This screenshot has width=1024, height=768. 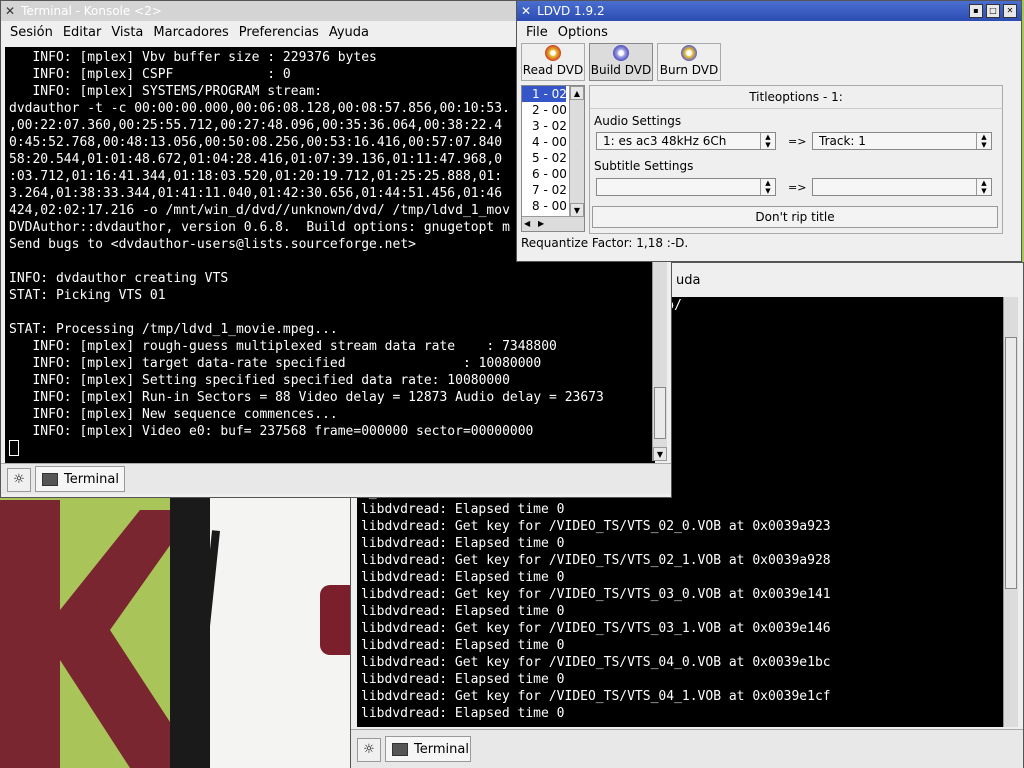 What do you see at coordinates (621, 53) in the screenshot?
I see `build-dvd-icon` at bounding box center [621, 53].